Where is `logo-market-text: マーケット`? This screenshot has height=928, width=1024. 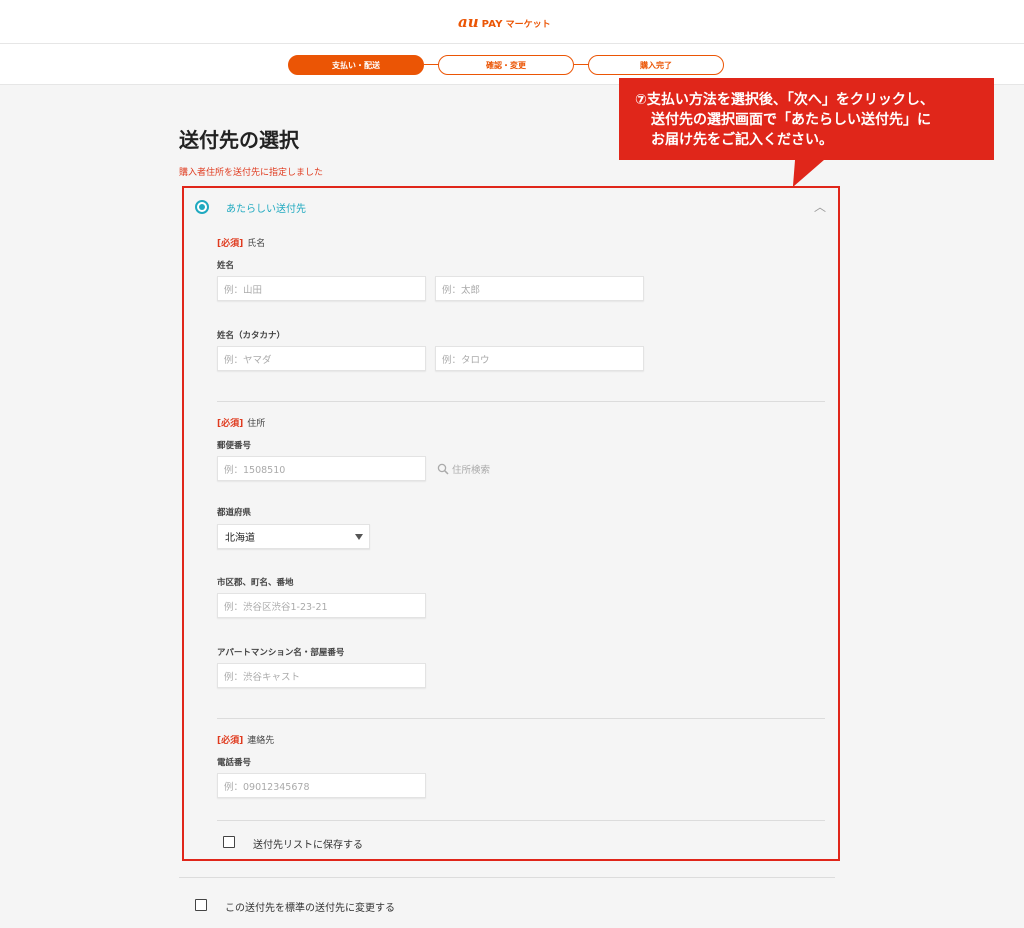
logo-market-text: マーケット is located at coordinates (528, 25).